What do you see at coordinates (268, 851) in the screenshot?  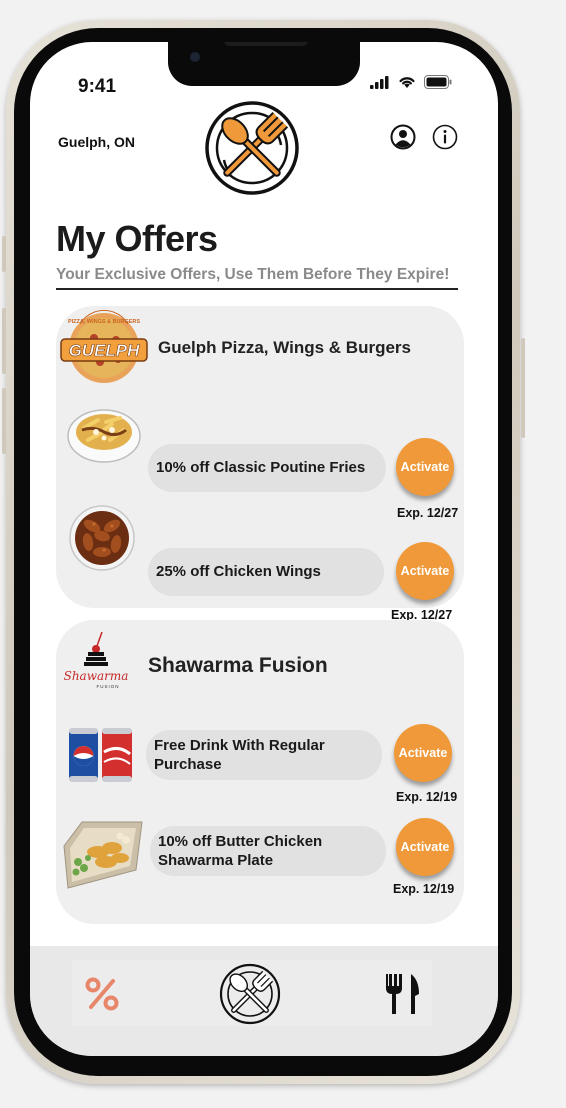 I see `offer-label: 10% off Butter Chicken Shawarma Plate` at bounding box center [268, 851].